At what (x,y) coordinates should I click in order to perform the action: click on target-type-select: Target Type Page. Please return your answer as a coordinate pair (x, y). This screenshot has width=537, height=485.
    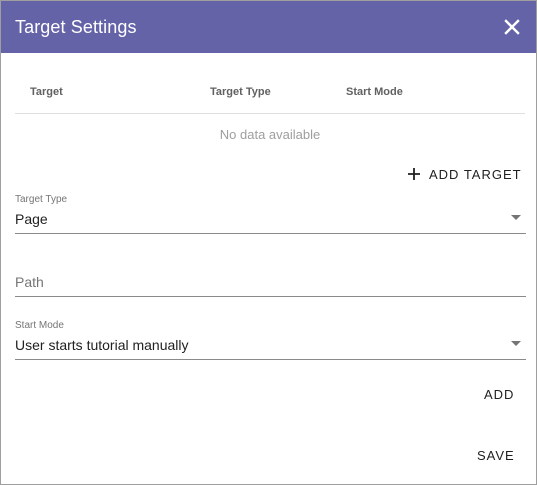
    Looking at the image, I should click on (270, 212).